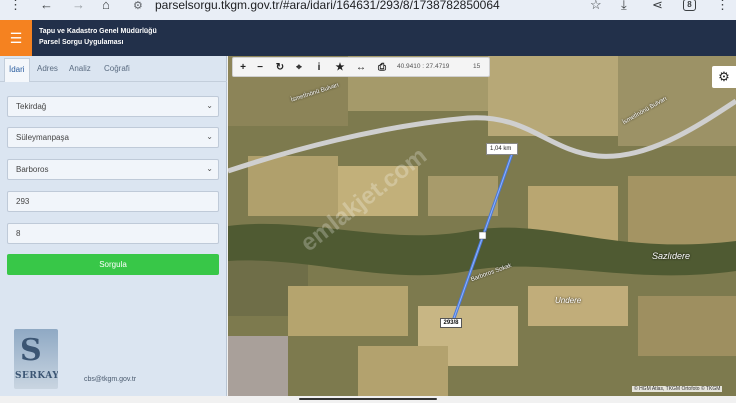 This screenshot has height=403, width=736. I want to click on home-icon: ⌂, so click(106, 6).